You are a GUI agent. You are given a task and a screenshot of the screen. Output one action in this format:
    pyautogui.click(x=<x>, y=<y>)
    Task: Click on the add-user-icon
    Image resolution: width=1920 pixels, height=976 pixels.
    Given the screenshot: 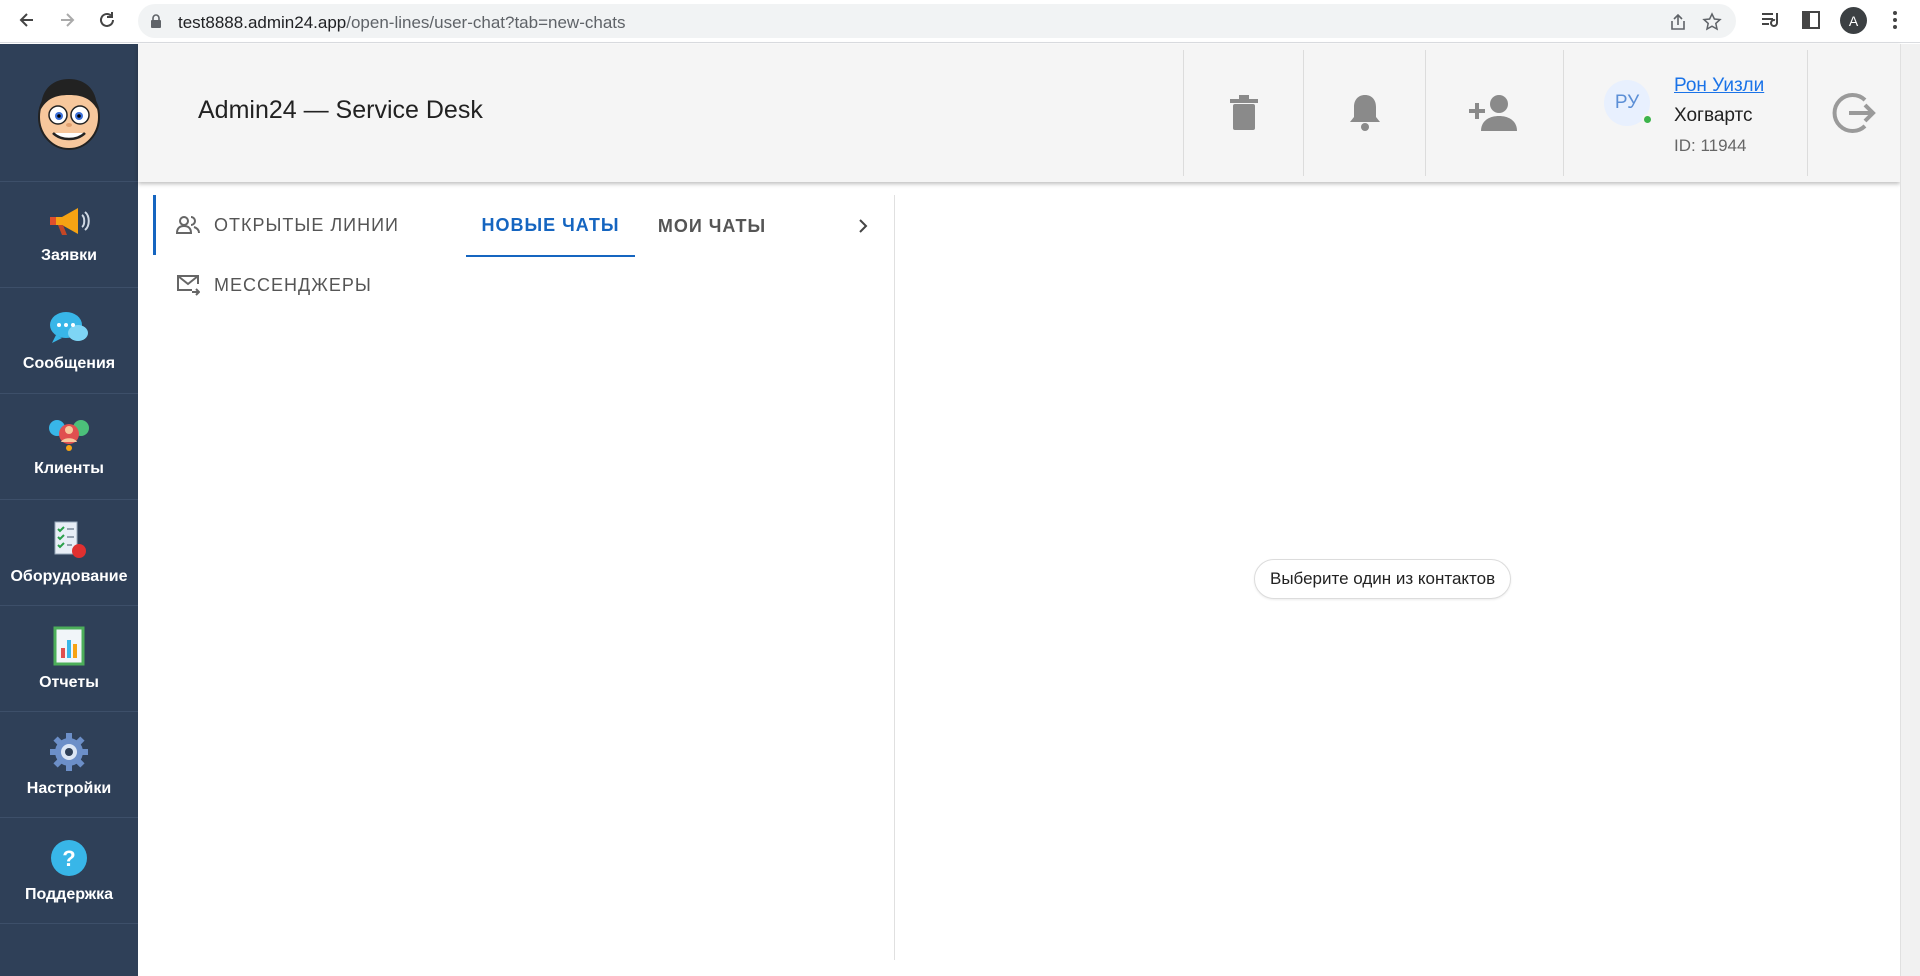 What is the action you would take?
    pyautogui.click(x=1492, y=113)
    